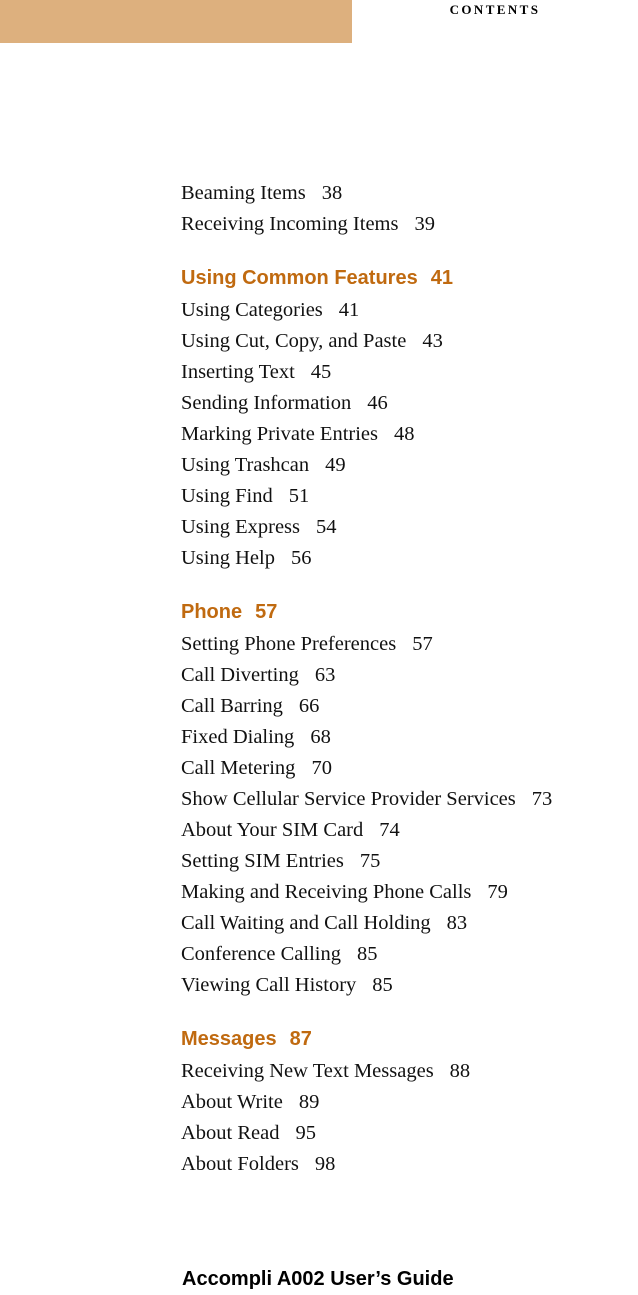  I want to click on toc-section-heading-title: Using Common Features, so click(299, 278).